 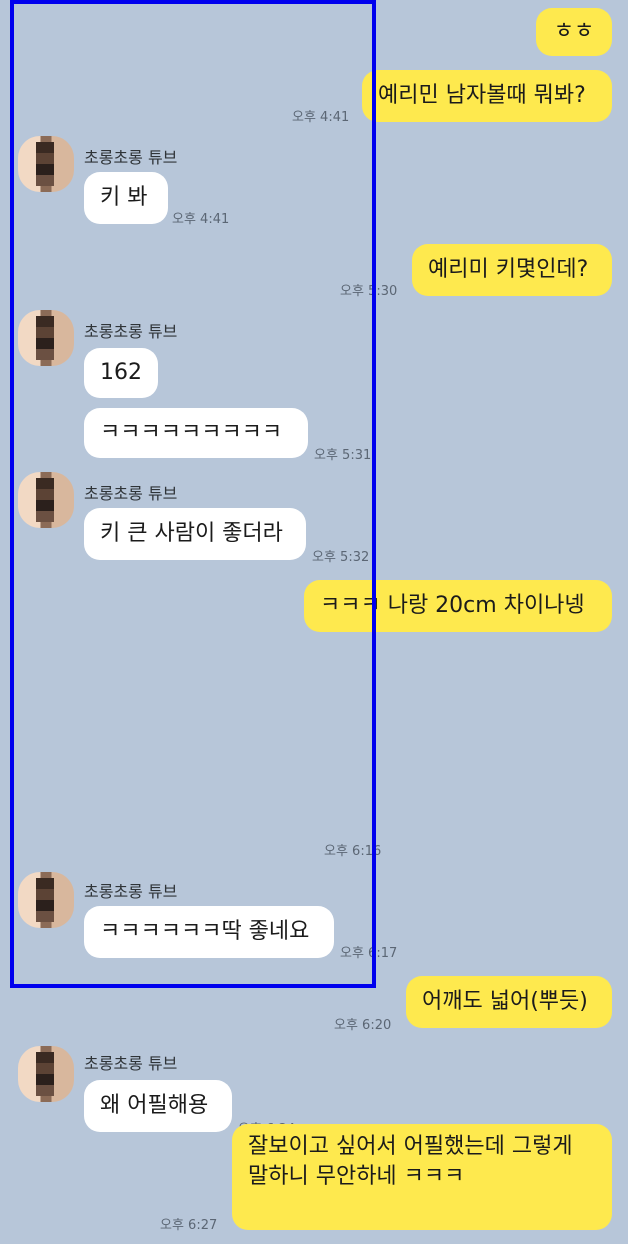 I want to click on message-text: 왜 어필해용, so click(x=154, y=1105).